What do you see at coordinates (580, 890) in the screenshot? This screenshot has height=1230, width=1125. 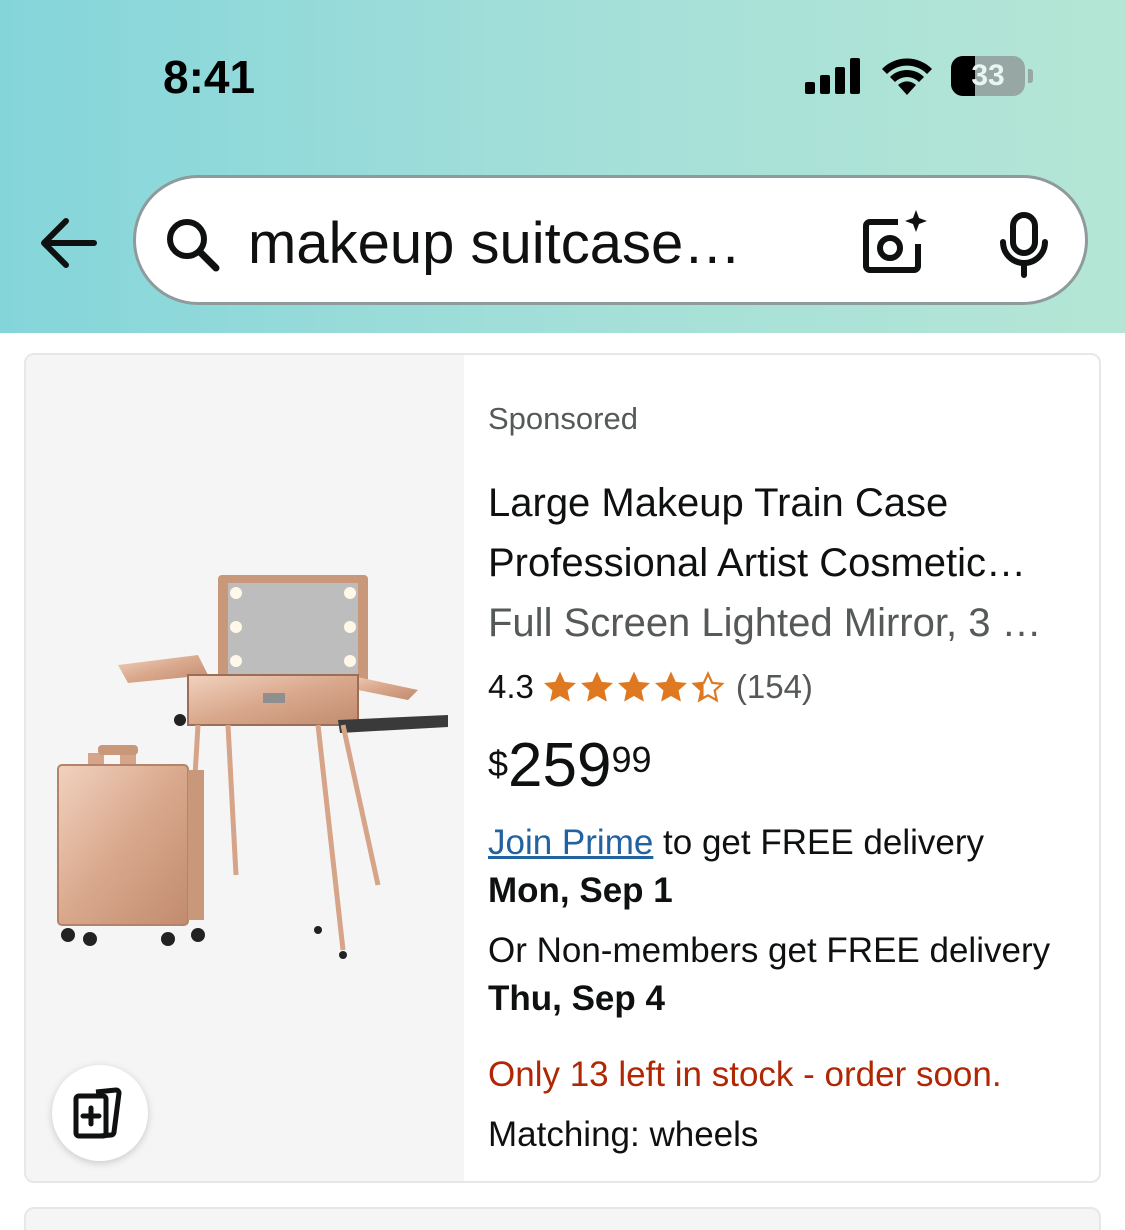 I see `prime-delivery-date: Mon, Sep 1` at bounding box center [580, 890].